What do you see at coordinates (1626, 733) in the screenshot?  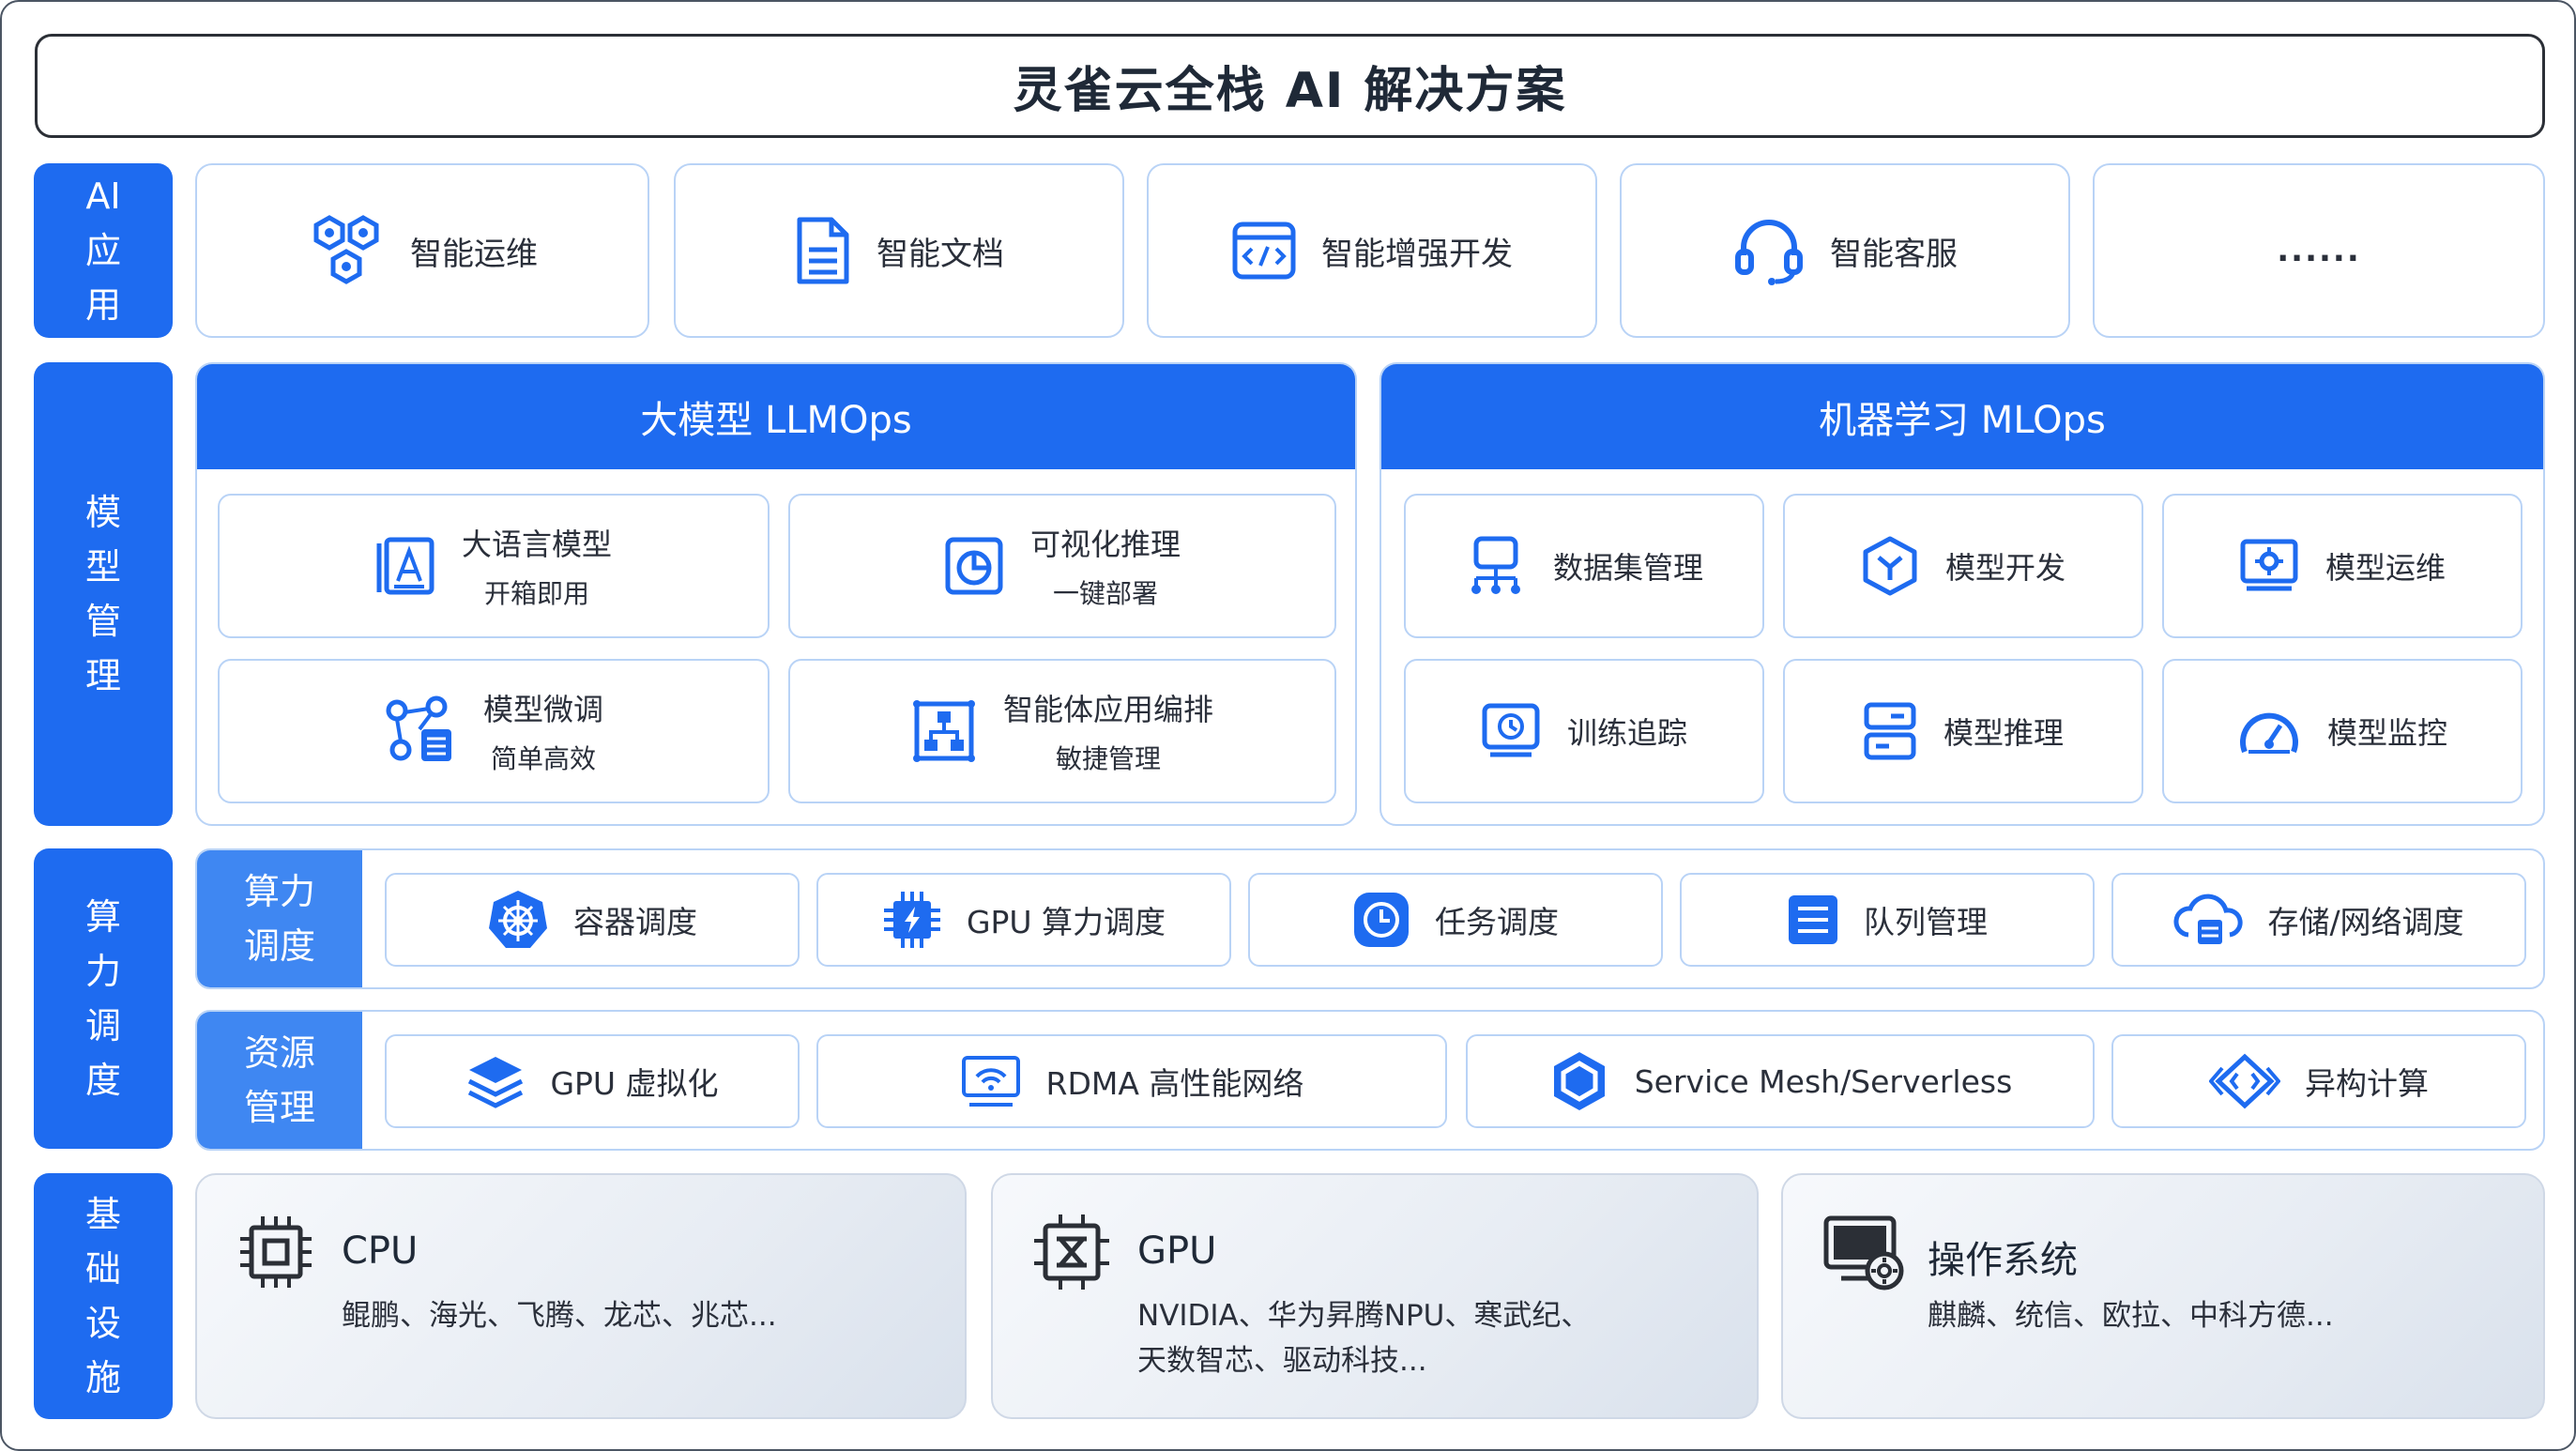 I see `mlops-item-label: 训练追踪` at bounding box center [1626, 733].